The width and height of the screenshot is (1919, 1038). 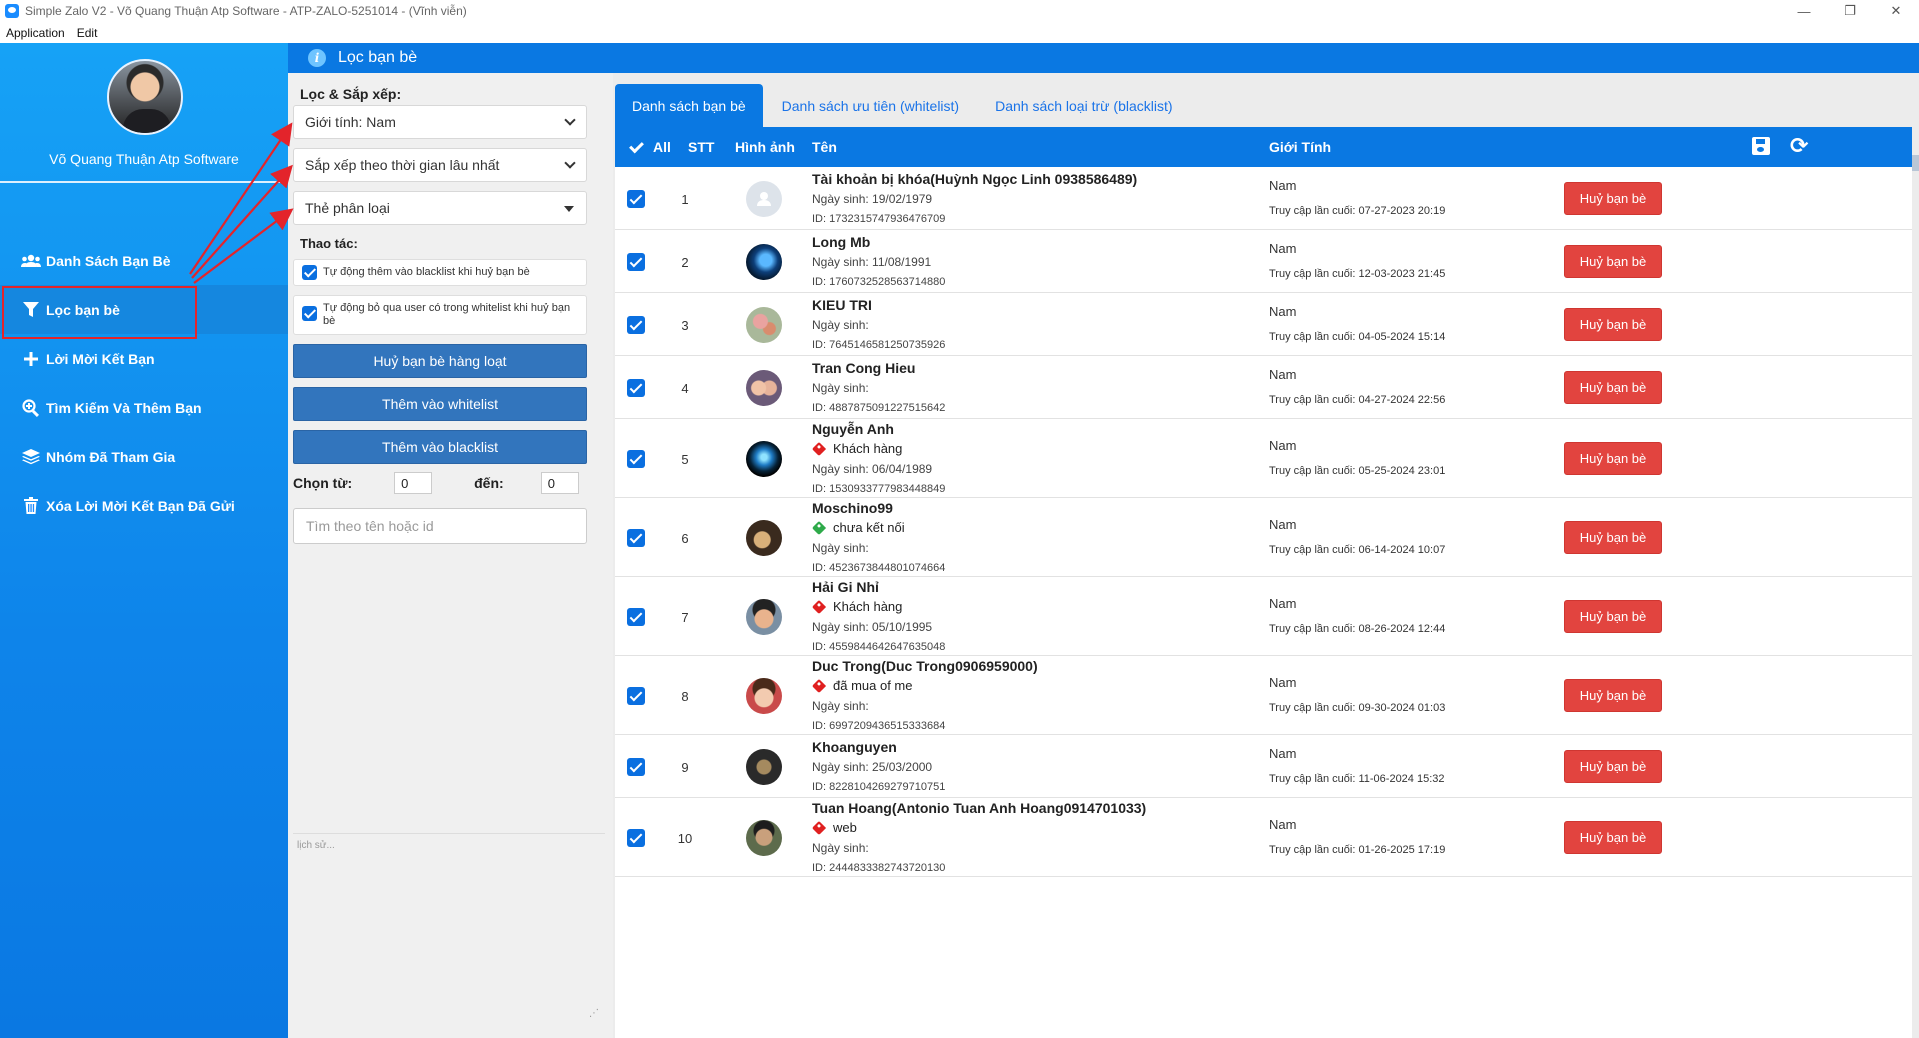 I want to click on tag-select: Thẻ phân loại, so click(x=440, y=208).